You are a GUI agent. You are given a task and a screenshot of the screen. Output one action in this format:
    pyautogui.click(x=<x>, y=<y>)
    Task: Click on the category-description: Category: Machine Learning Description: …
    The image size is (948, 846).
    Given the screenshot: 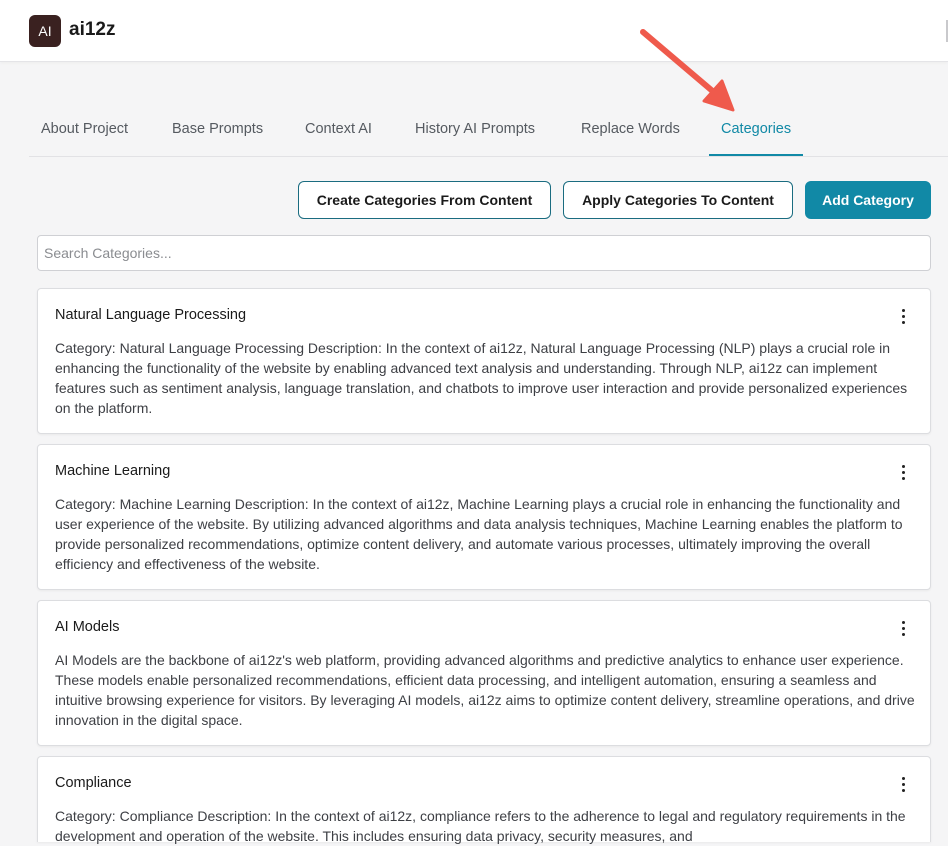 What is the action you would take?
    pyautogui.click(x=479, y=534)
    